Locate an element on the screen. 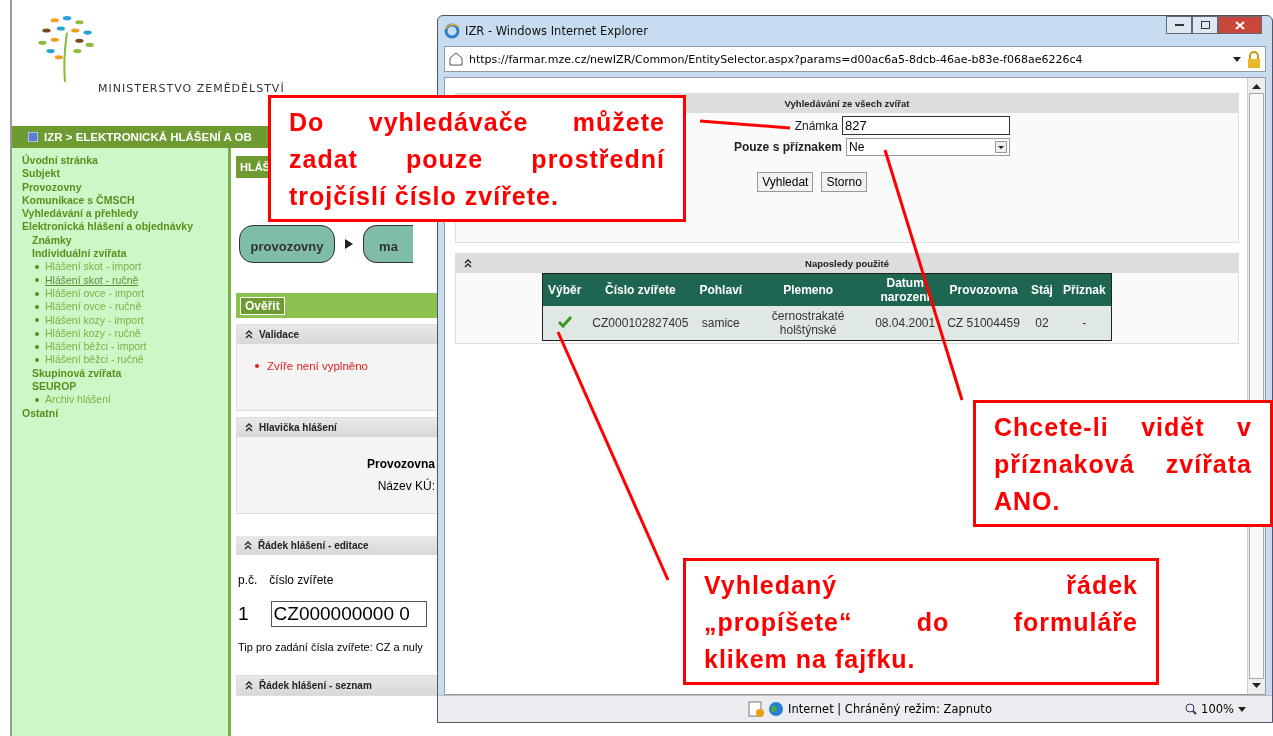  nav-link: Elektronická hlášení a objednávky is located at coordinates (125, 227).